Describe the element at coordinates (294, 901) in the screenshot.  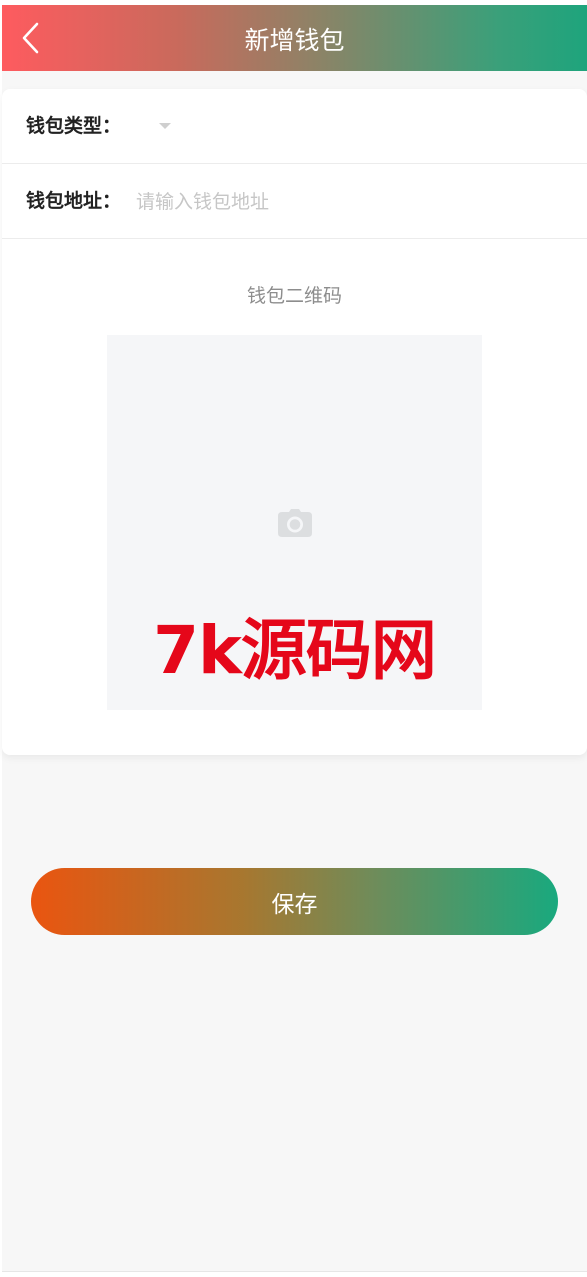
I see `save-button: 保存` at that location.